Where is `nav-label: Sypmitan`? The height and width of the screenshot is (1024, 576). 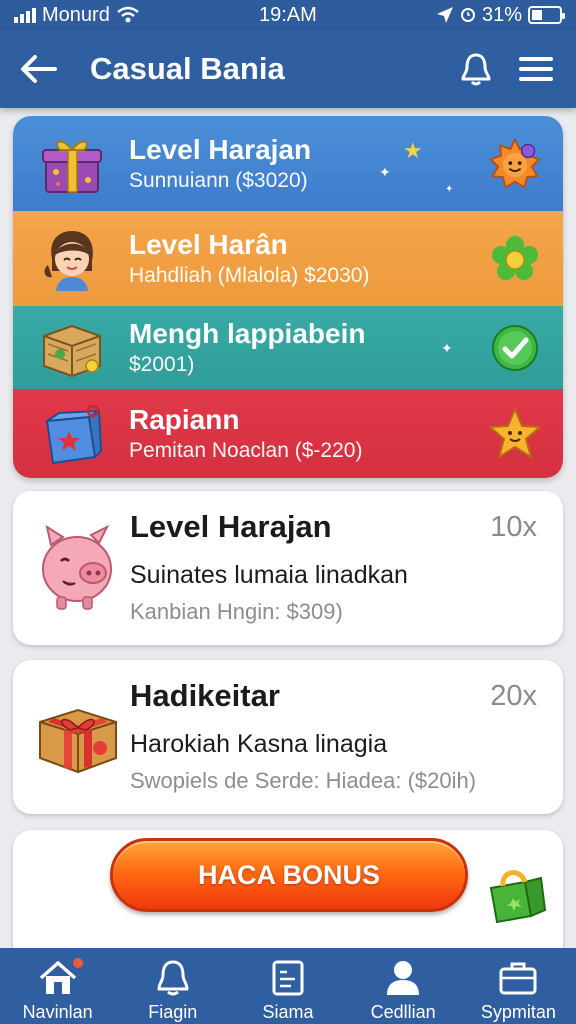 nav-label: Sypmitan is located at coordinates (518, 1012).